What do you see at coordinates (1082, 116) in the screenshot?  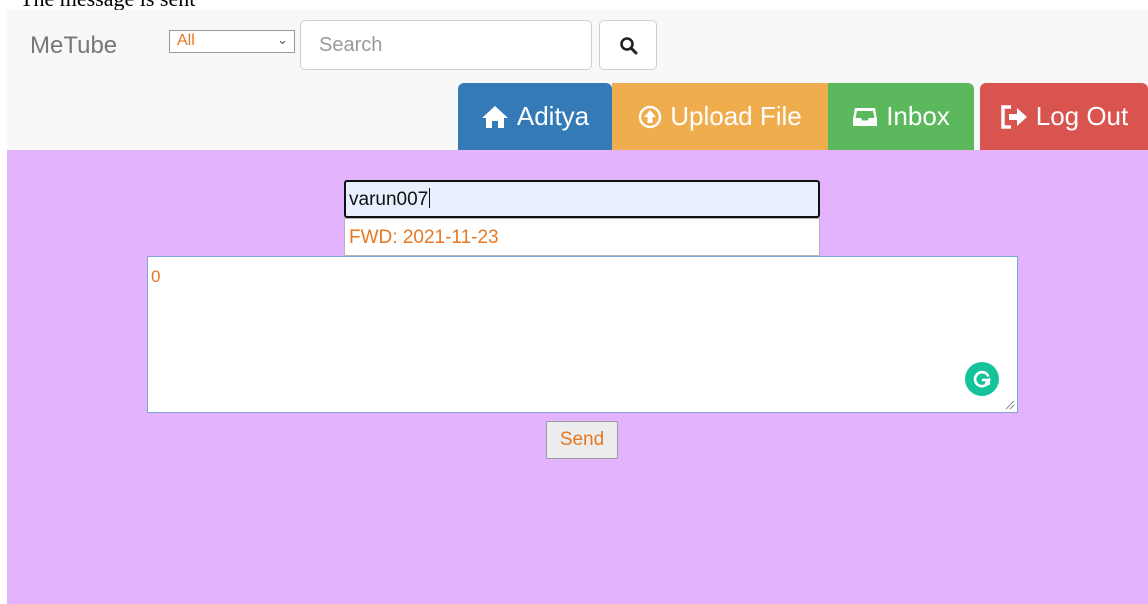 I see `logout-button-label: Log Out` at bounding box center [1082, 116].